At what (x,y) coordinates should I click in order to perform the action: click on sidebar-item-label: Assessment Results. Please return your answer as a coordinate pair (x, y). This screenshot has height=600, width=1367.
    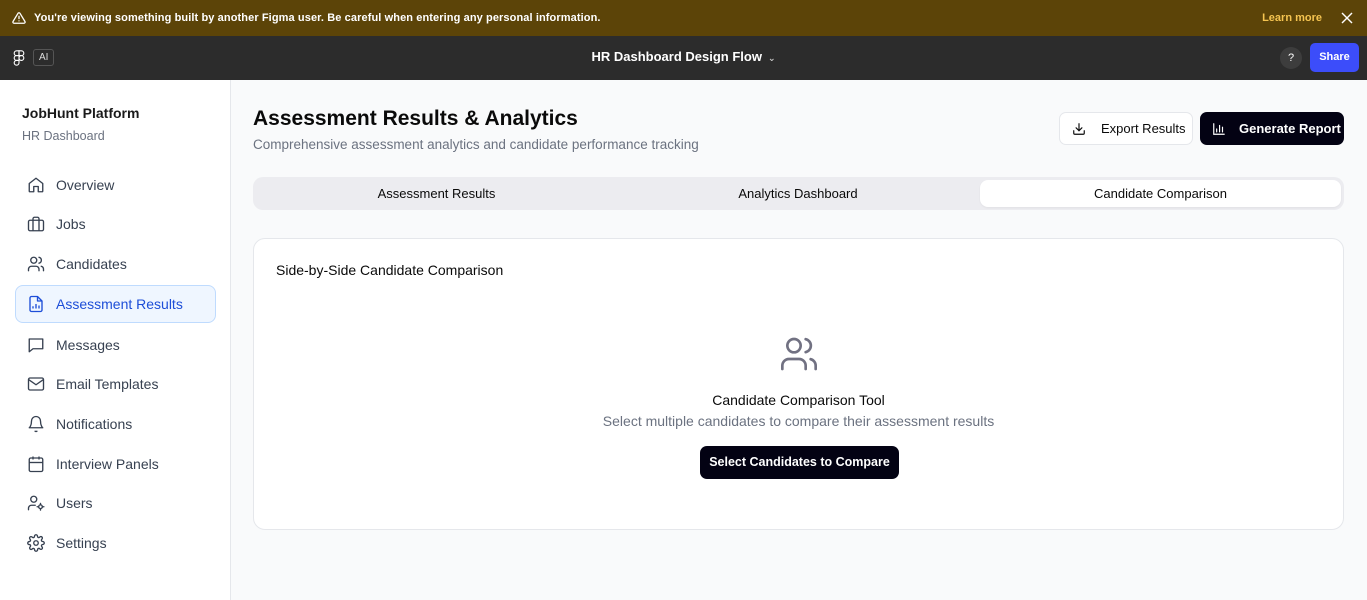
    Looking at the image, I should click on (119, 304).